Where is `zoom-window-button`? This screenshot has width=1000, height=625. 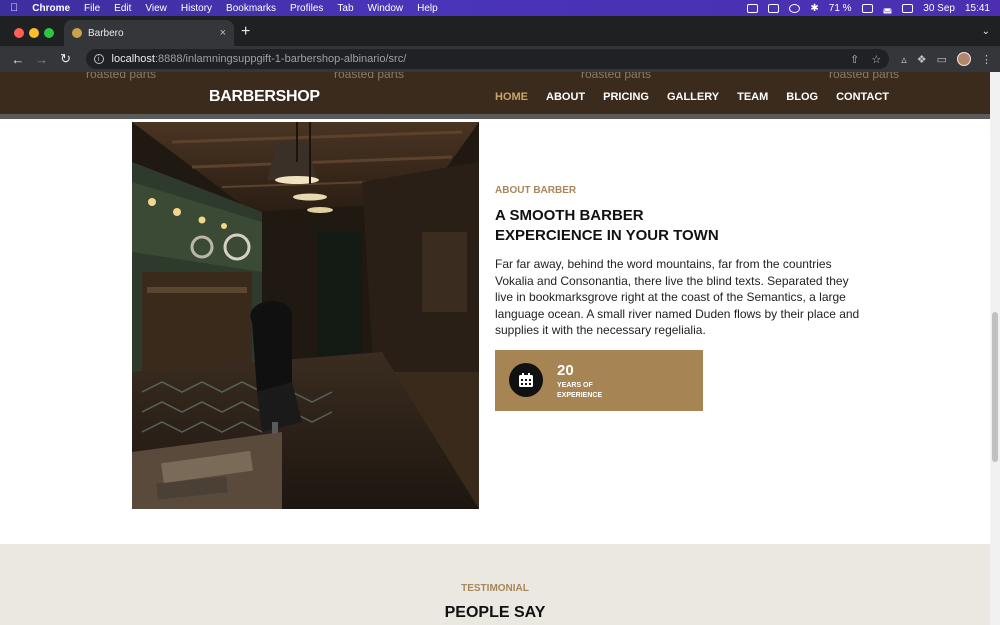
zoom-window-button is located at coordinates (49, 33).